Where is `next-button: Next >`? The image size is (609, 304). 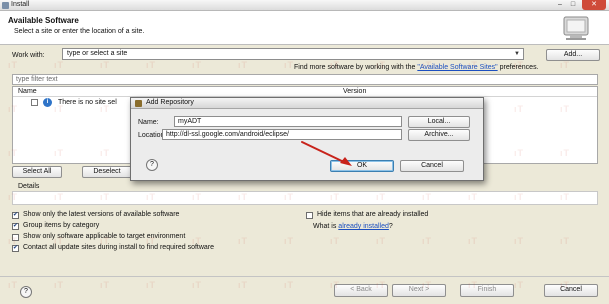 next-button: Next > is located at coordinates (419, 290).